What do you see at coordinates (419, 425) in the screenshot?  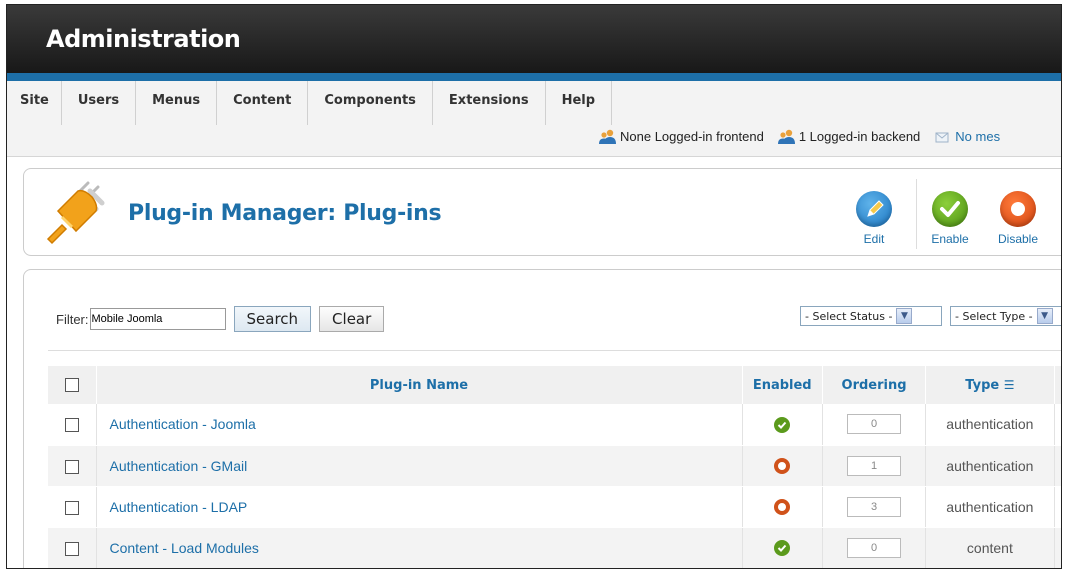 I see `plugin-name-link: Authentication - Joomla` at bounding box center [419, 425].